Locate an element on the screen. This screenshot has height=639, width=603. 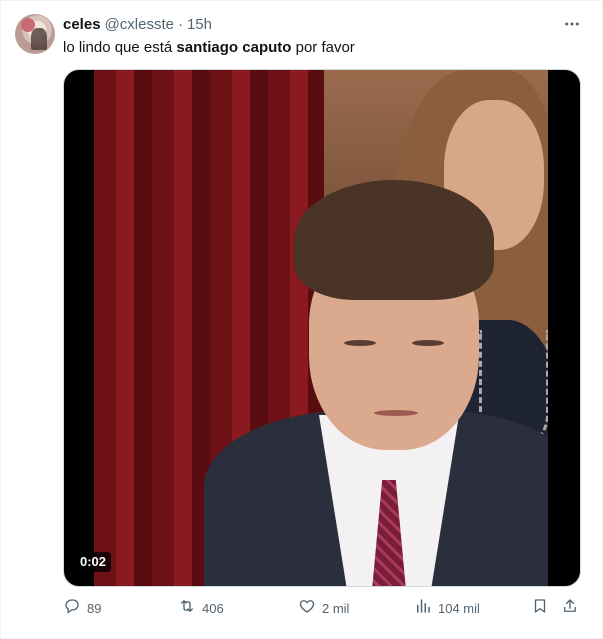
man-eye-left is located at coordinates (360, 343).